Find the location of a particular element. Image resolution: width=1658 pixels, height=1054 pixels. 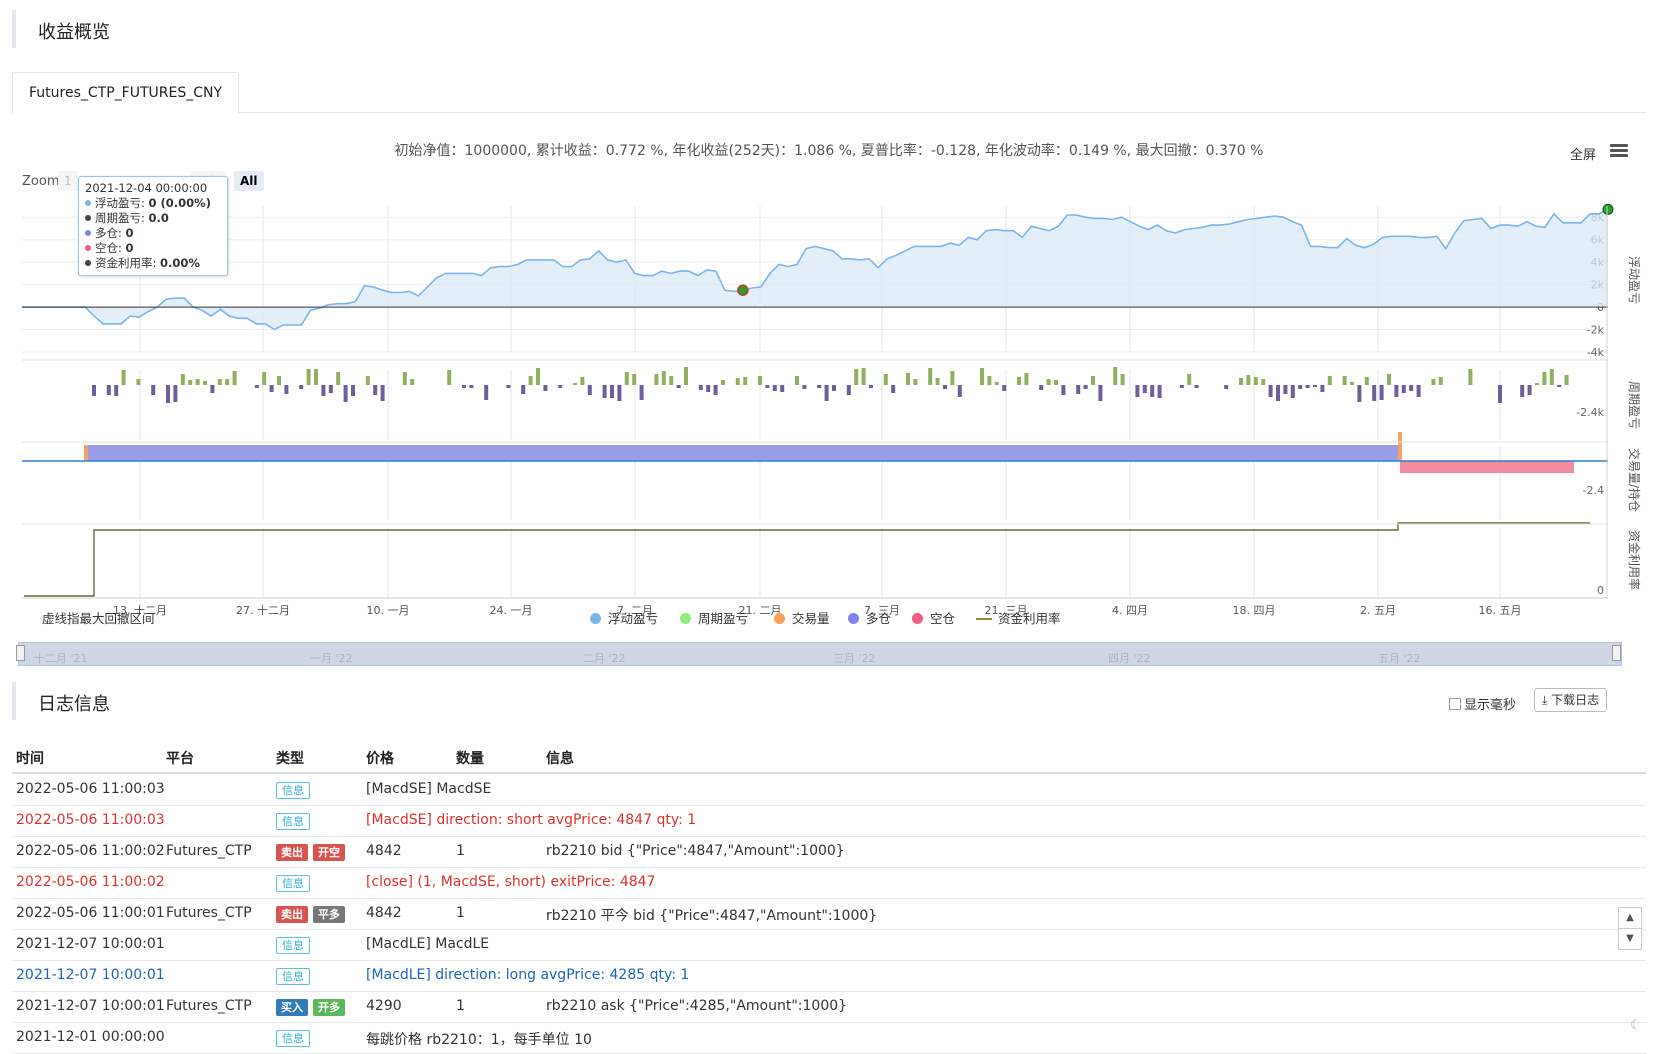

zoom-all-button: All is located at coordinates (249, 181).